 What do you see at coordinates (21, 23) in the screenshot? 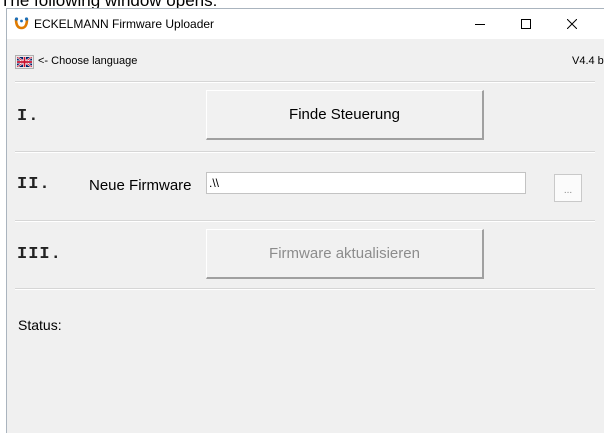
I see `app-icon` at bounding box center [21, 23].